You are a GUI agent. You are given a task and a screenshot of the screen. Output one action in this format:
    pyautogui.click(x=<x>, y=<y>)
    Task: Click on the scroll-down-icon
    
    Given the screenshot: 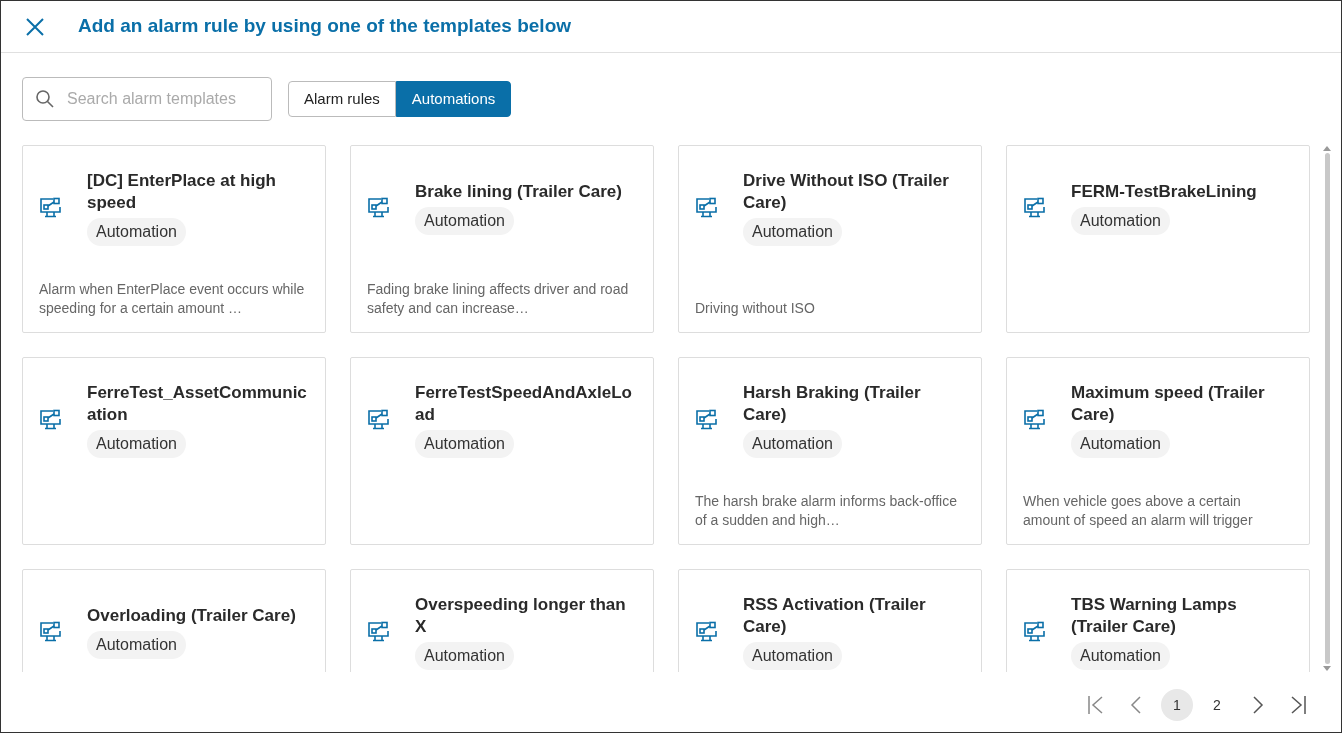 What is the action you would take?
    pyautogui.click(x=1327, y=669)
    